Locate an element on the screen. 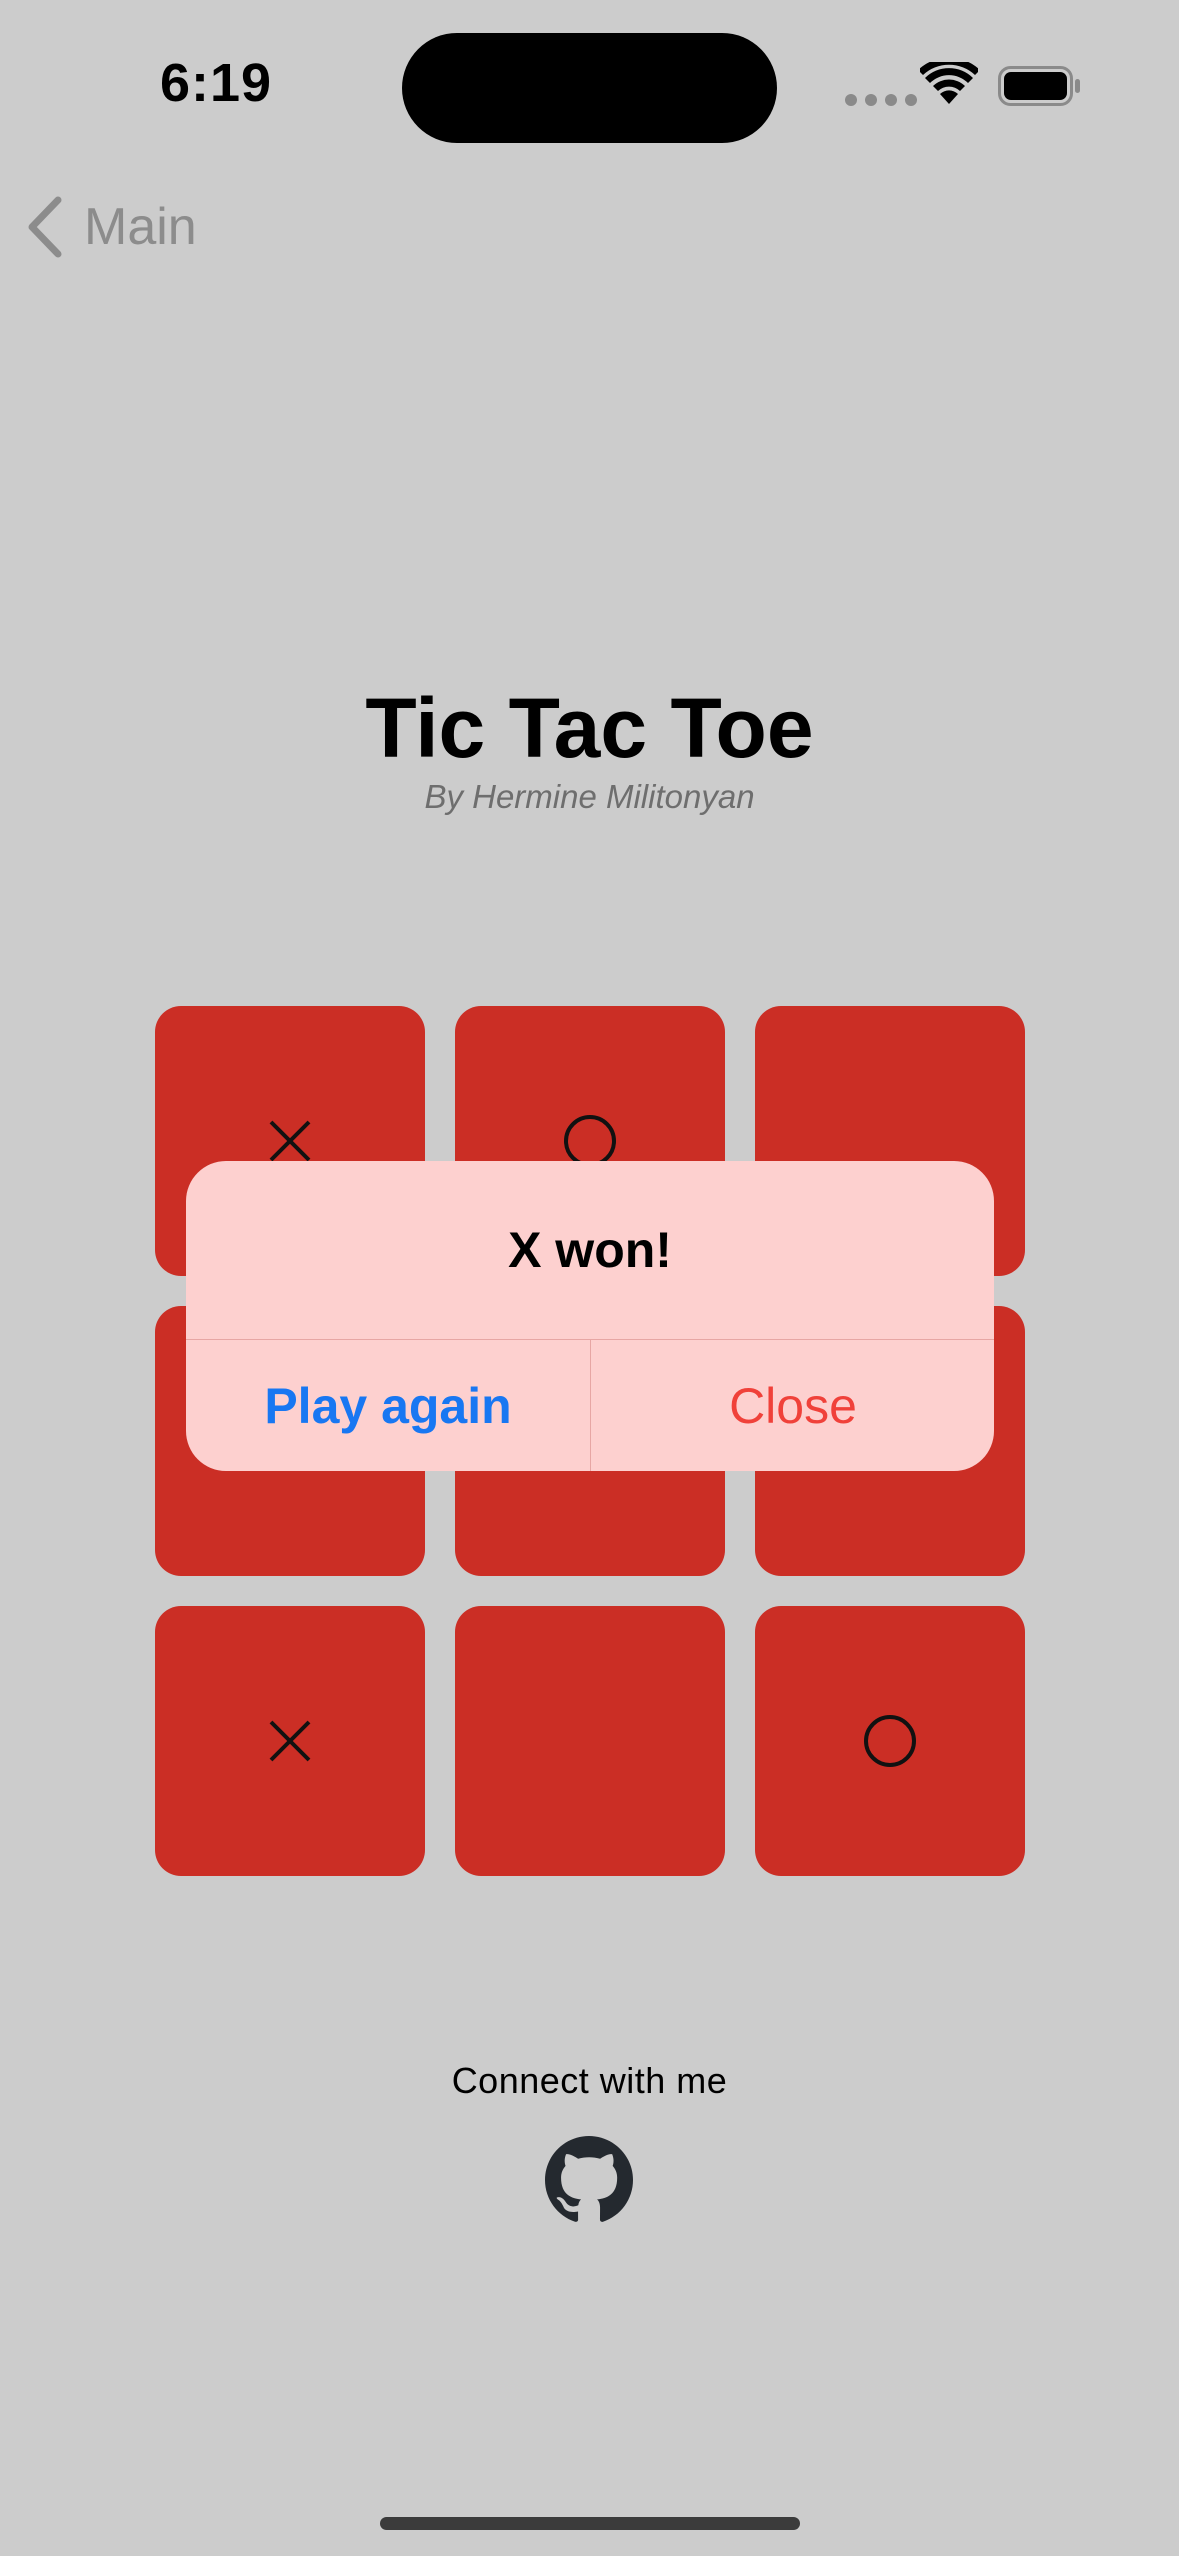 Image resolution: width=1179 pixels, height=2556 pixels. author-subtitle: By Hermine Militonyan is located at coordinates (589, 796).